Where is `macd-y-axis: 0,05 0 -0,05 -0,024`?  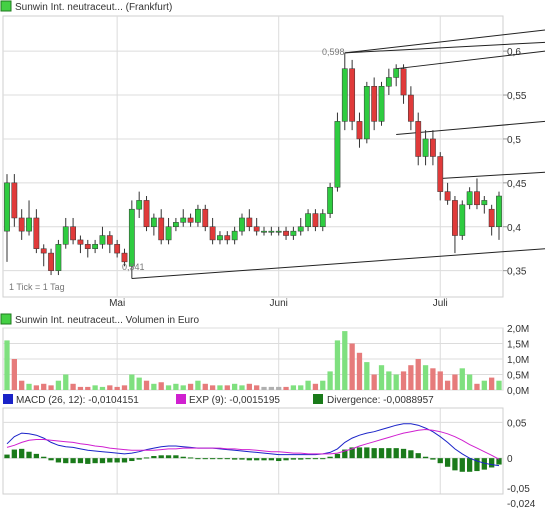
macd-y-axis: 0,05 0 -0,05 -0,024 is located at coordinates (521, 463).